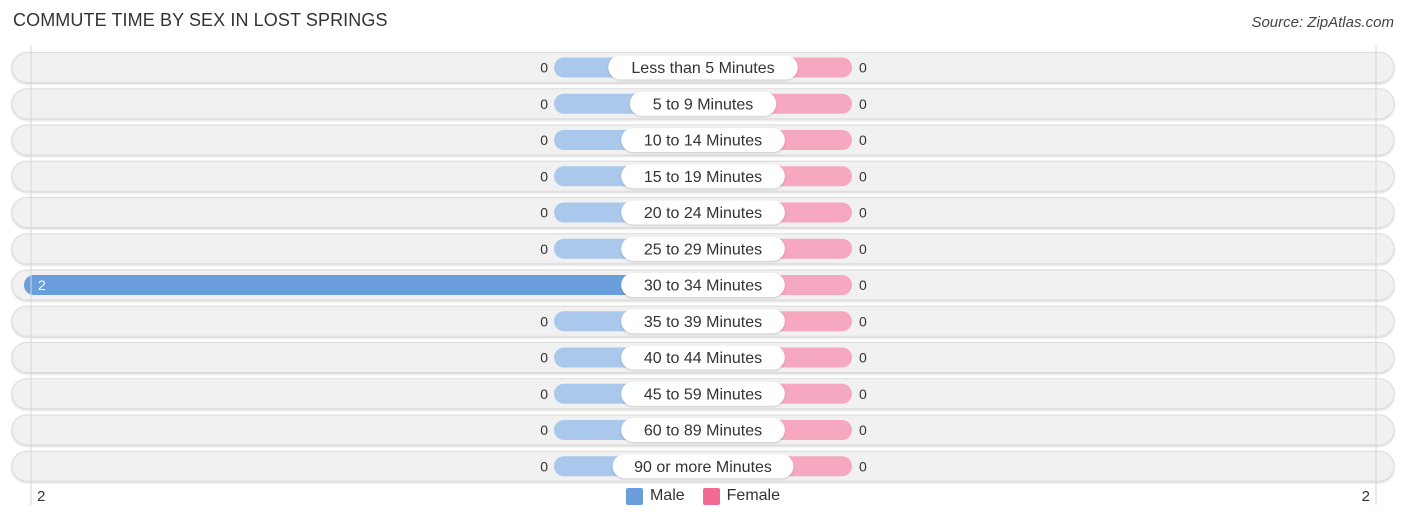 The width and height of the screenshot is (1406, 522). I want to click on category-label: 10 to 14 Minutes, so click(703, 141).